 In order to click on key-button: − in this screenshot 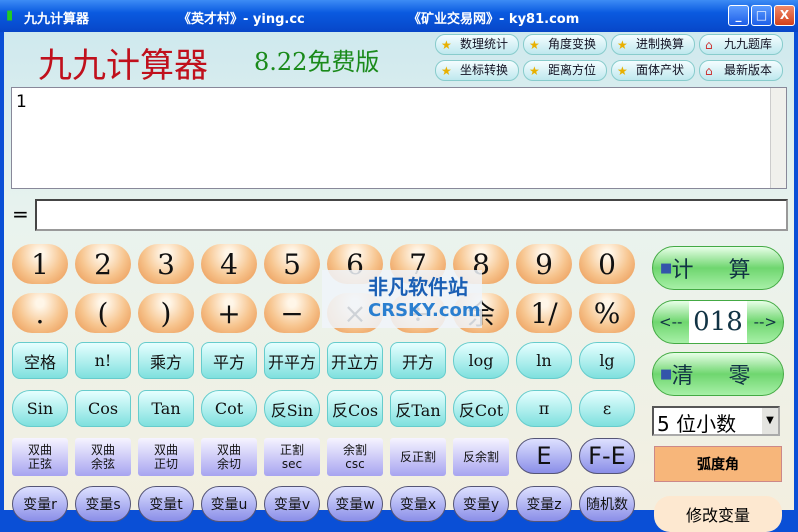, I will do `click(292, 313)`.